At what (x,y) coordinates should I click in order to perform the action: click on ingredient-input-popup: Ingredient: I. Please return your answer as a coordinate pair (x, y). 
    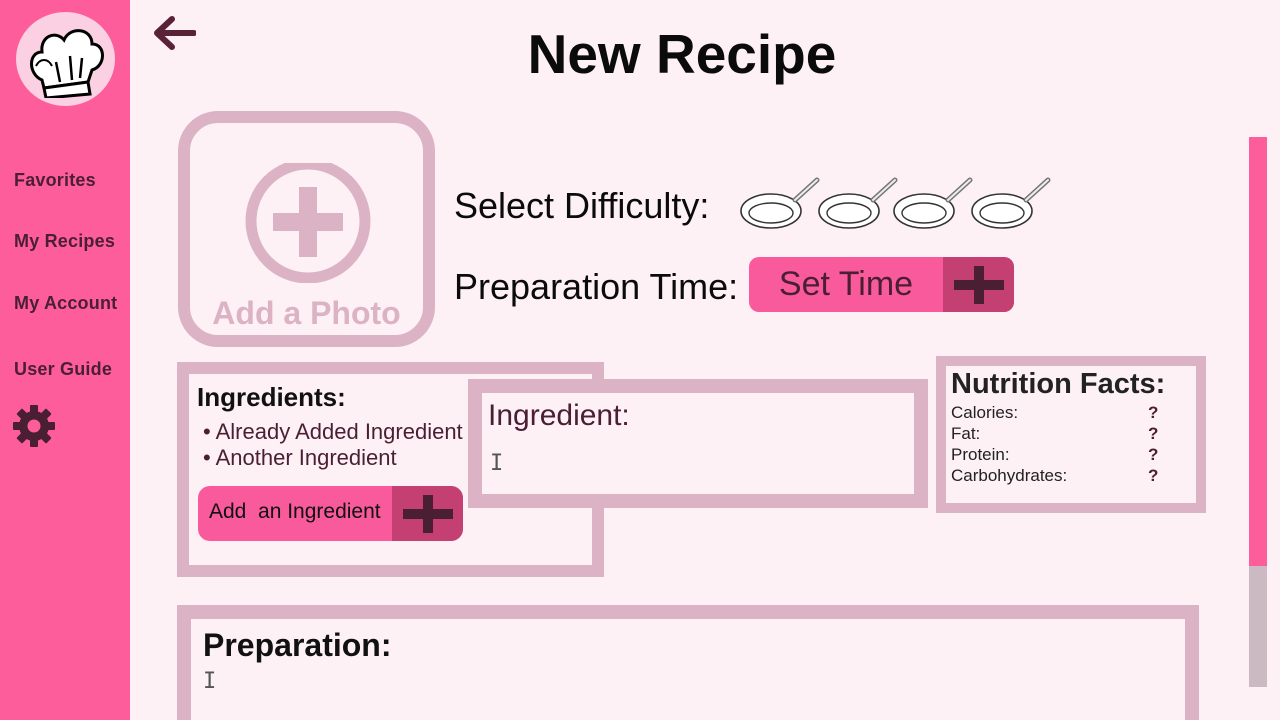
    Looking at the image, I should click on (698, 443).